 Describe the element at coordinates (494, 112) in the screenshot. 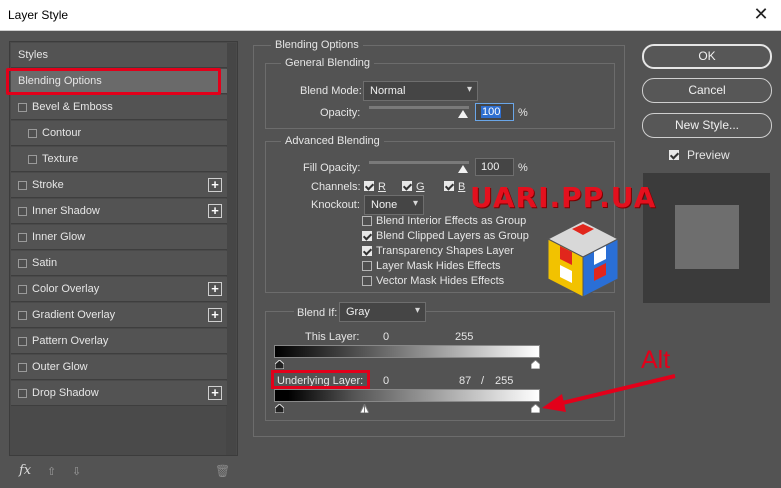

I see `opacity-input: 100` at that location.